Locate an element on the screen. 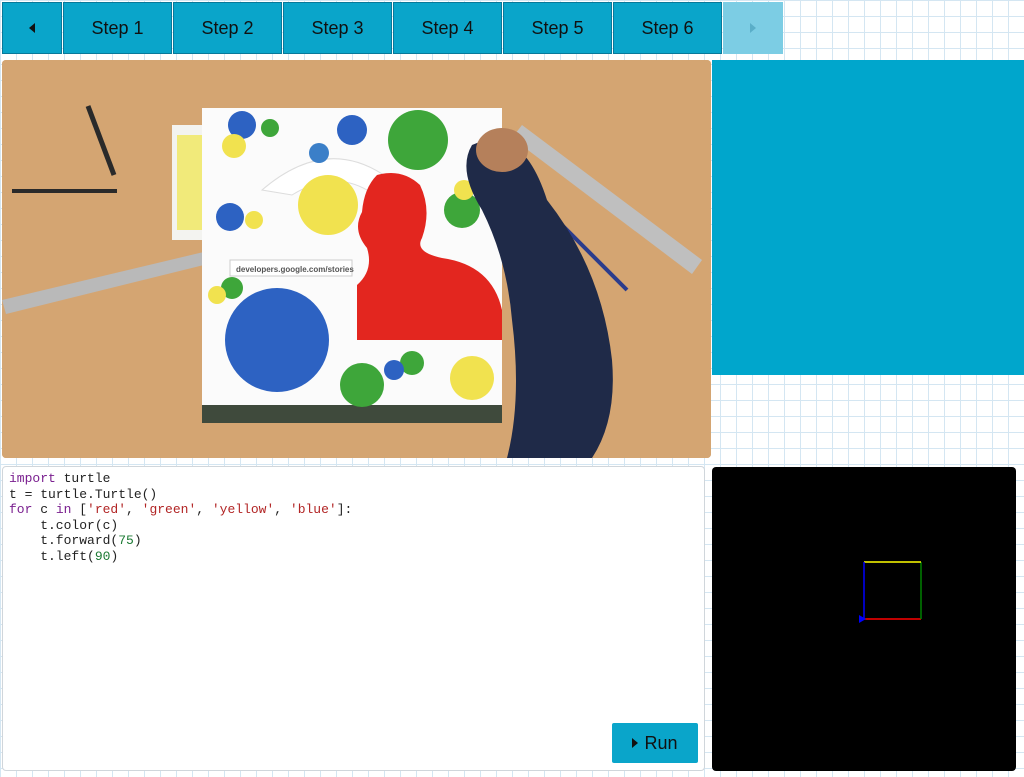 Image resolution: width=1024 pixels, height=777 pixels. side-panel is located at coordinates (868, 217).